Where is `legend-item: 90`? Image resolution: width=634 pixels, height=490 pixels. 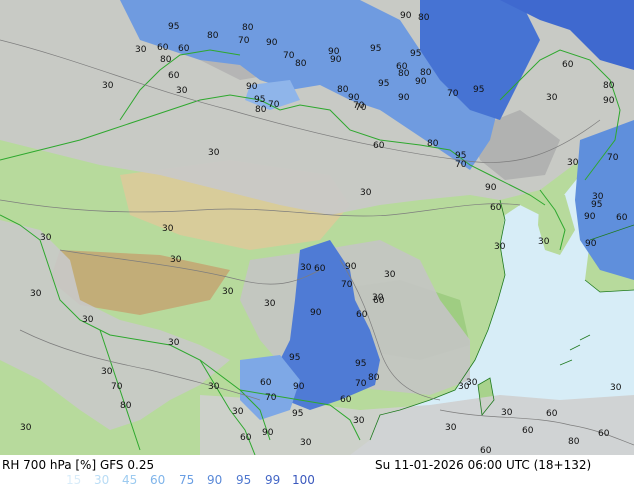 legend-item: 90 is located at coordinates (215, 480).